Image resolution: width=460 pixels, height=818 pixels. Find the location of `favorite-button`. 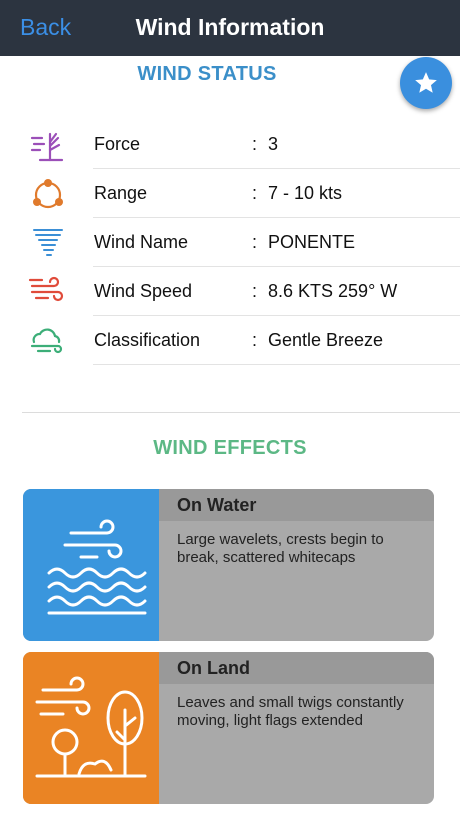

favorite-button is located at coordinates (426, 83).